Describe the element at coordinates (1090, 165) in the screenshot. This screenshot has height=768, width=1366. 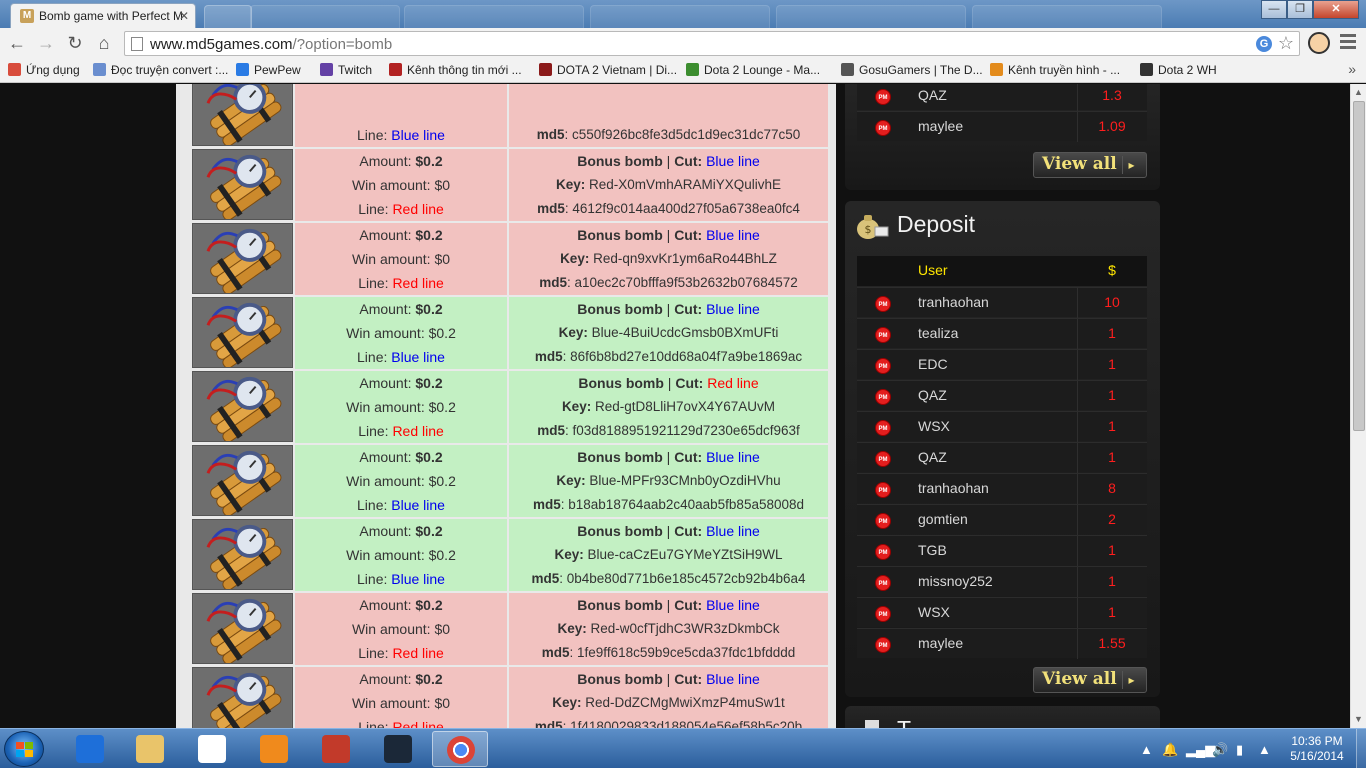
I see `top-view-all-button: View all ▸` at that location.